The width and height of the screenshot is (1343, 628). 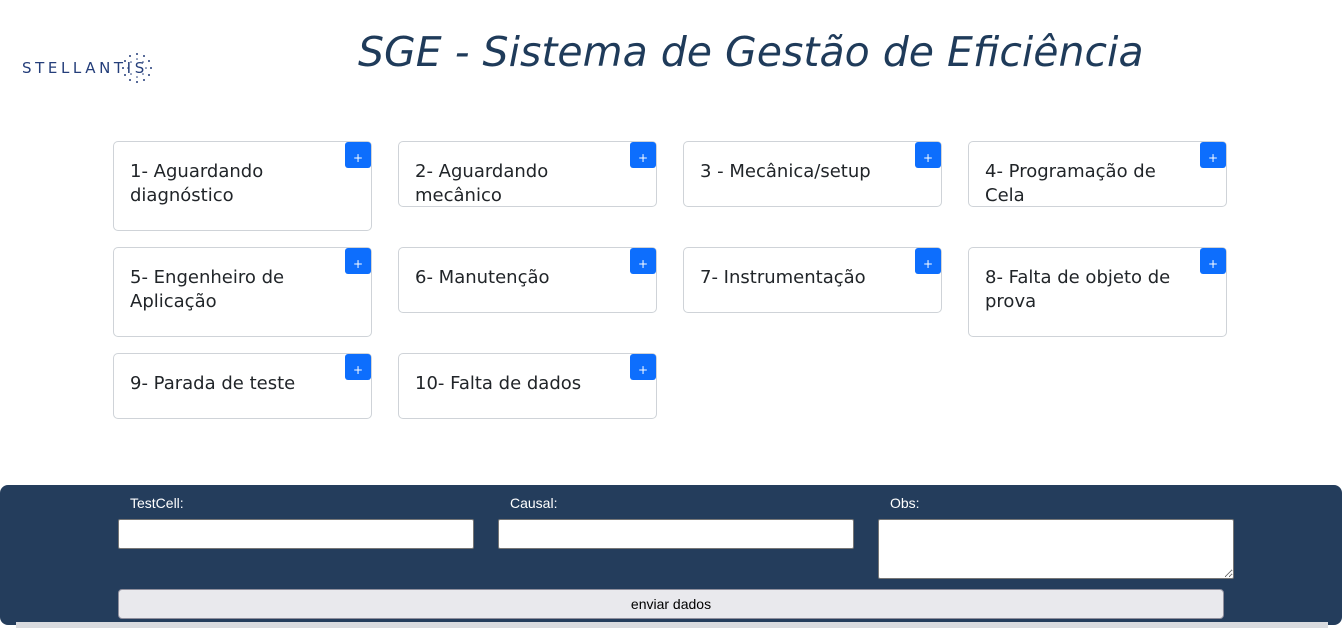 I want to click on status-card: 7- Instrumentação +, so click(x=812, y=280).